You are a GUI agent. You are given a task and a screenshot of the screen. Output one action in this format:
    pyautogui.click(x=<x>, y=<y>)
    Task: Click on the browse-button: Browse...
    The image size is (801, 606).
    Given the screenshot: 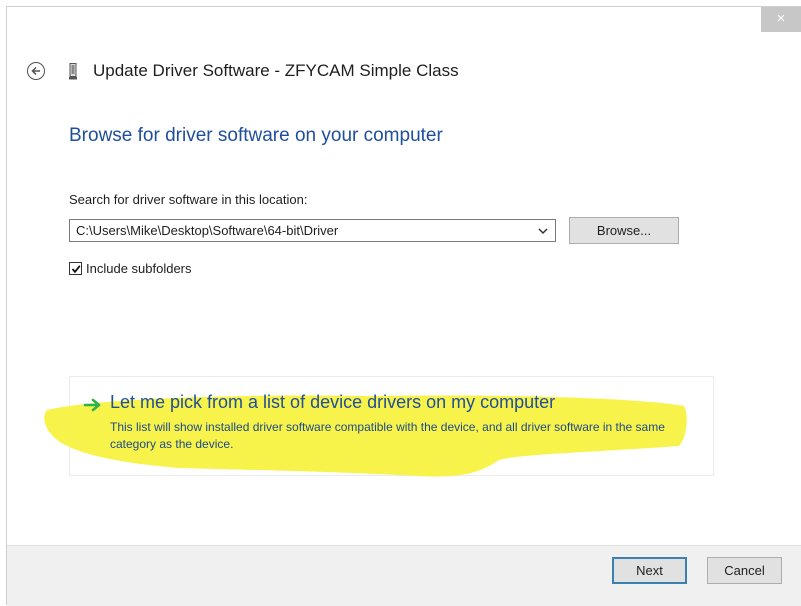 What is the action you would take?
    pyautogui.click(x=624, y=230)
    